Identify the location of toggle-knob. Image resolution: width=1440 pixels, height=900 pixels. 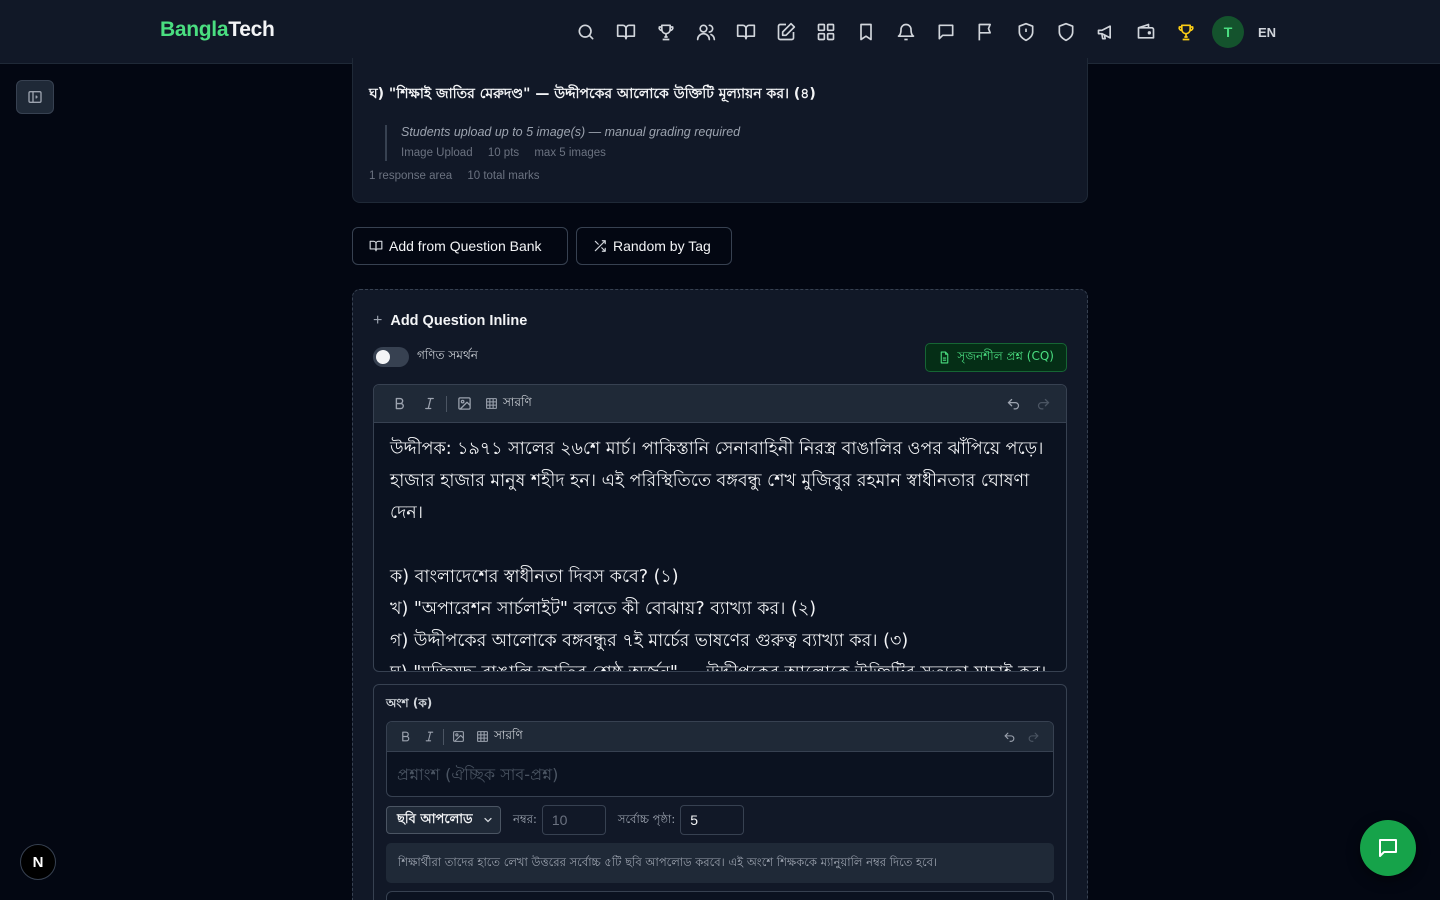
(383, 357).